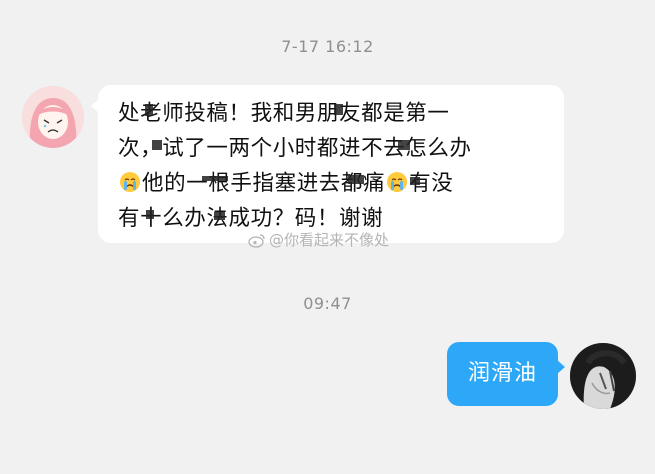 This screenshot has width=655, height=474. I want to click on timestamp-second: 09:47, so click(327, 303).